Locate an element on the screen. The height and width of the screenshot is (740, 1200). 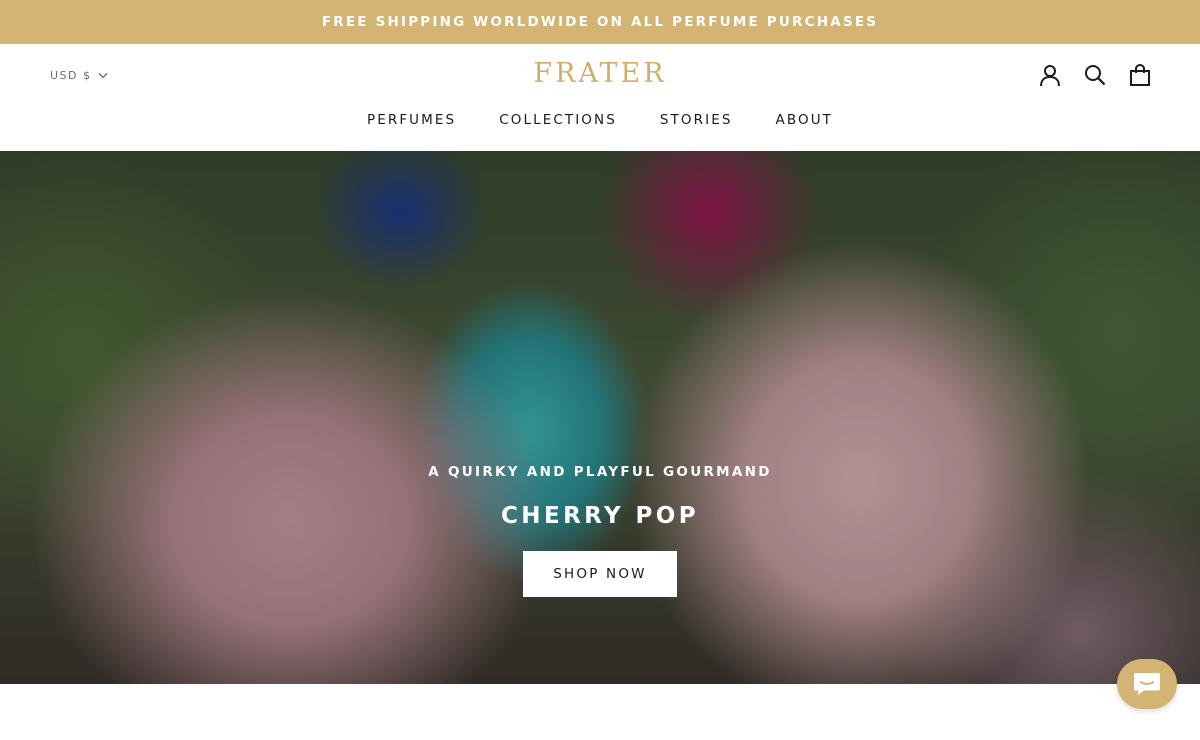
nav-item-perfumes: PERFUMES is located at coordinates (411, 120).